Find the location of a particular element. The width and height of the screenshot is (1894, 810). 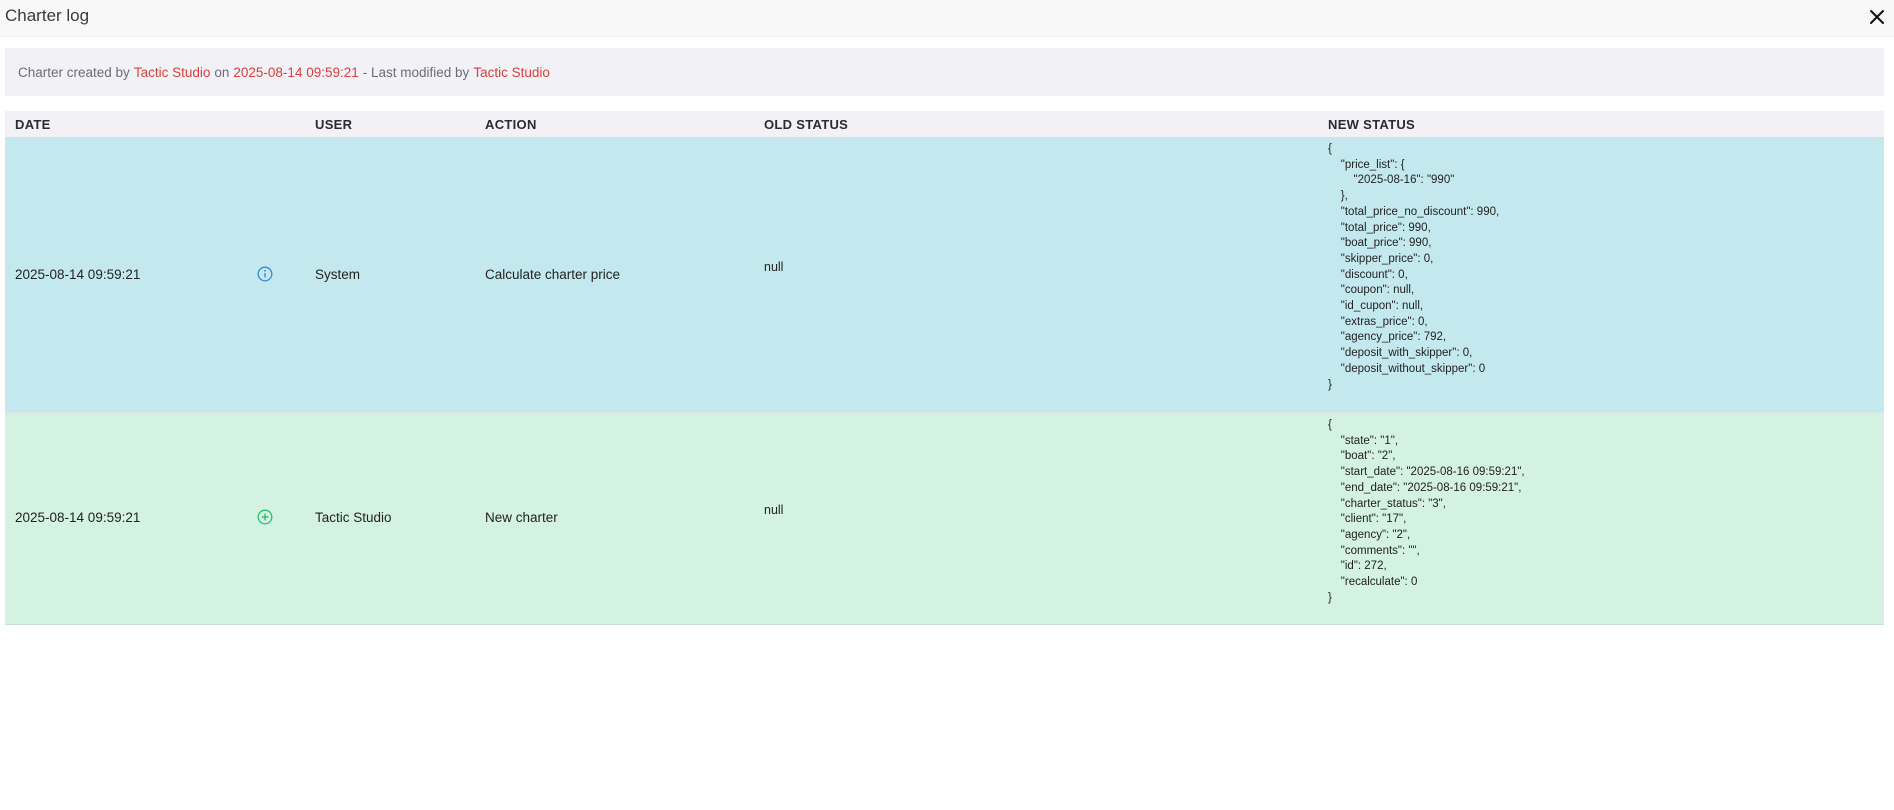

close-icon is located at coordinates (1877, 17).